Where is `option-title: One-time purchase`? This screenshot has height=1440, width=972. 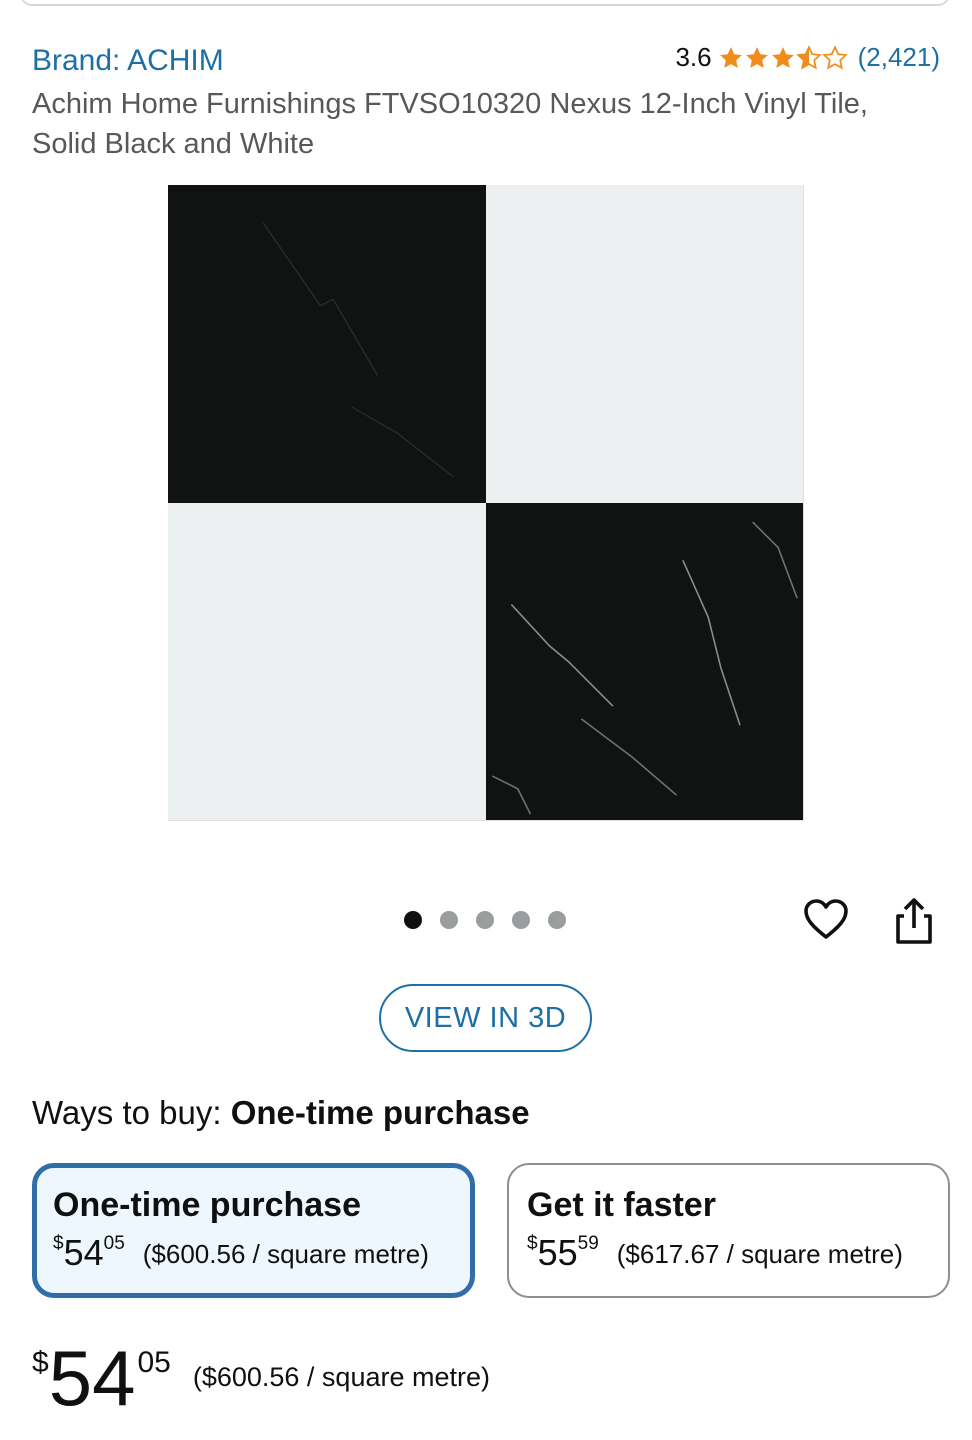 option-title: One-time purchase is located at coordinates (207, 1205).